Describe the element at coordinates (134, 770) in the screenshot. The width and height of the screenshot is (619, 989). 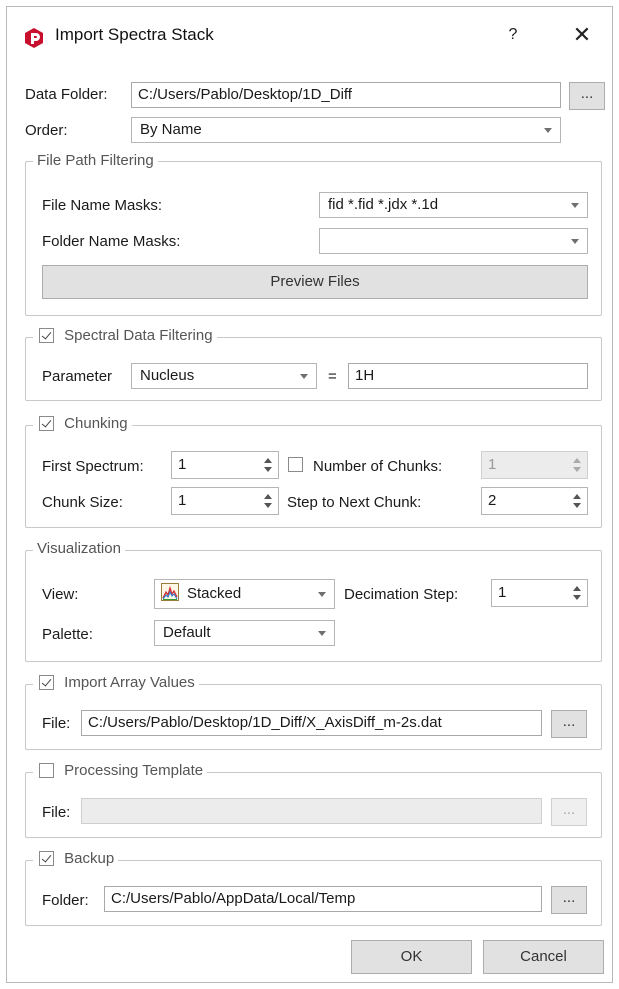
I see `processing-template-title: Processing Template` at that location.